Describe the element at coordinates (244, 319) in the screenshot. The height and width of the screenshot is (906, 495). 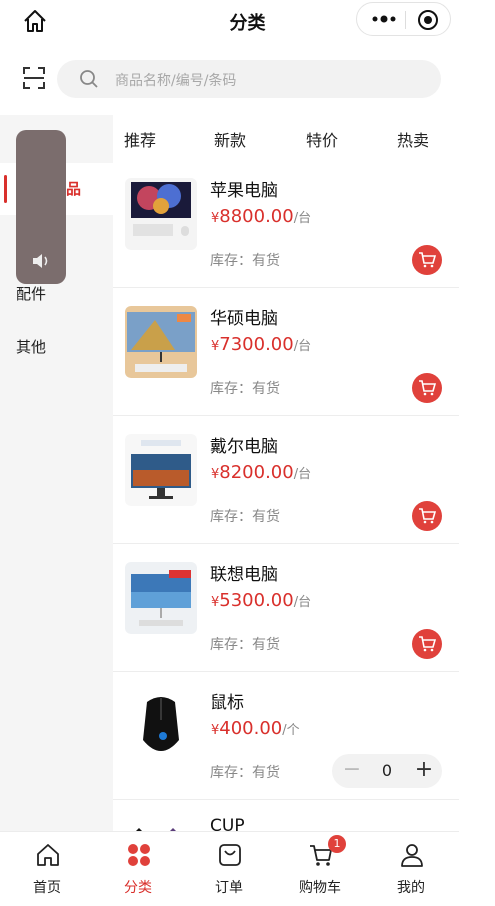
I see `product-name: 华硕电脑` at that location.